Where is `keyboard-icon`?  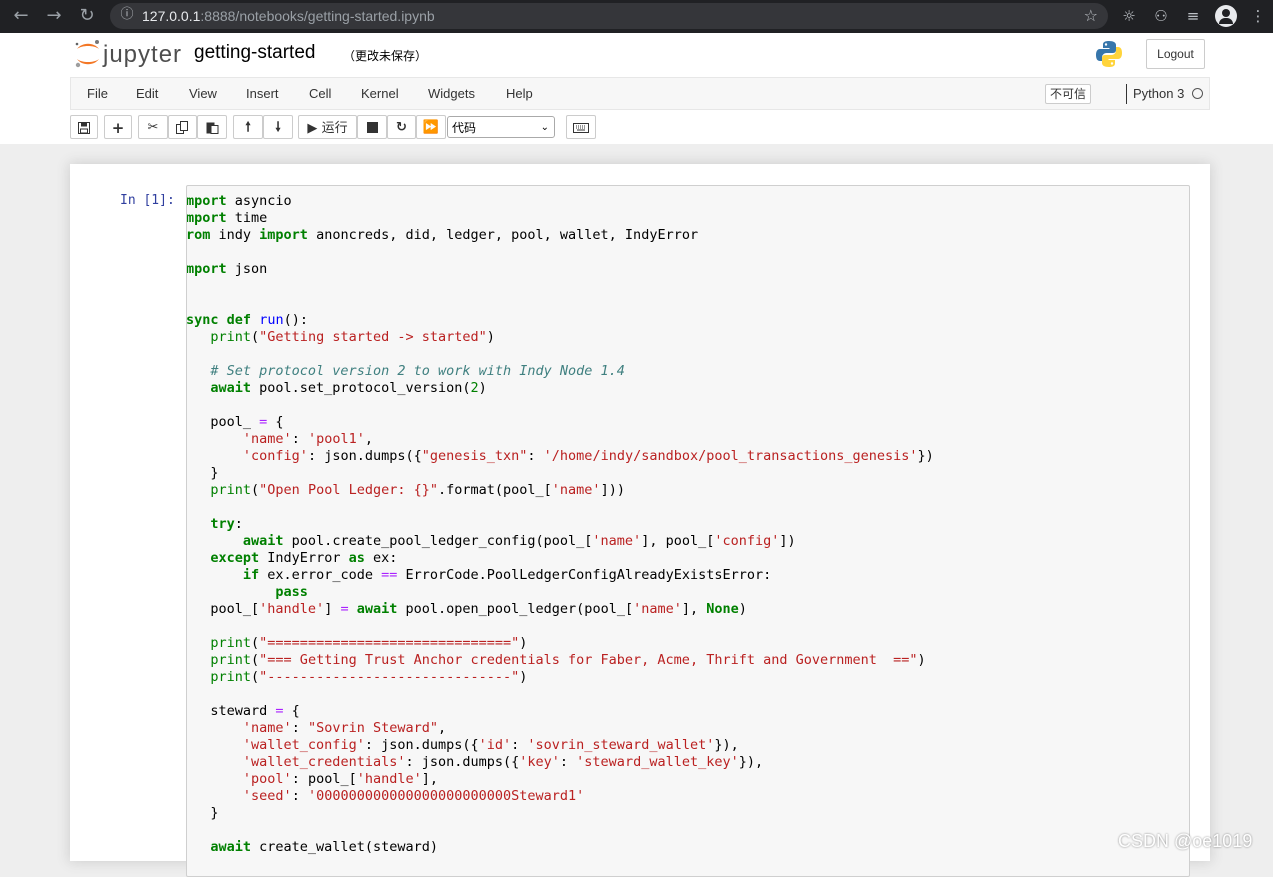
keyboard-icon is located at coordinates (581, 128).